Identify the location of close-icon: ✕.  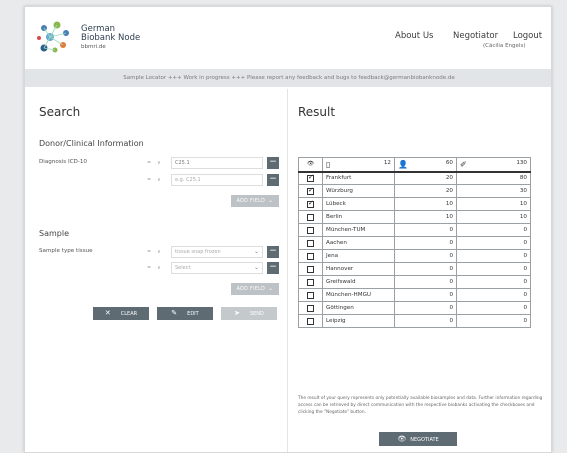
(107, 313).